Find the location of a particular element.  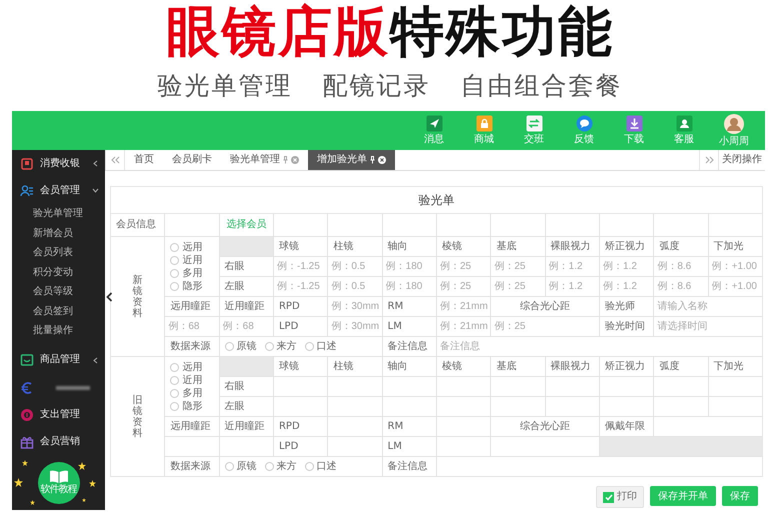

sidebar-item: 商品管理 is located at coordinates (58, 360).